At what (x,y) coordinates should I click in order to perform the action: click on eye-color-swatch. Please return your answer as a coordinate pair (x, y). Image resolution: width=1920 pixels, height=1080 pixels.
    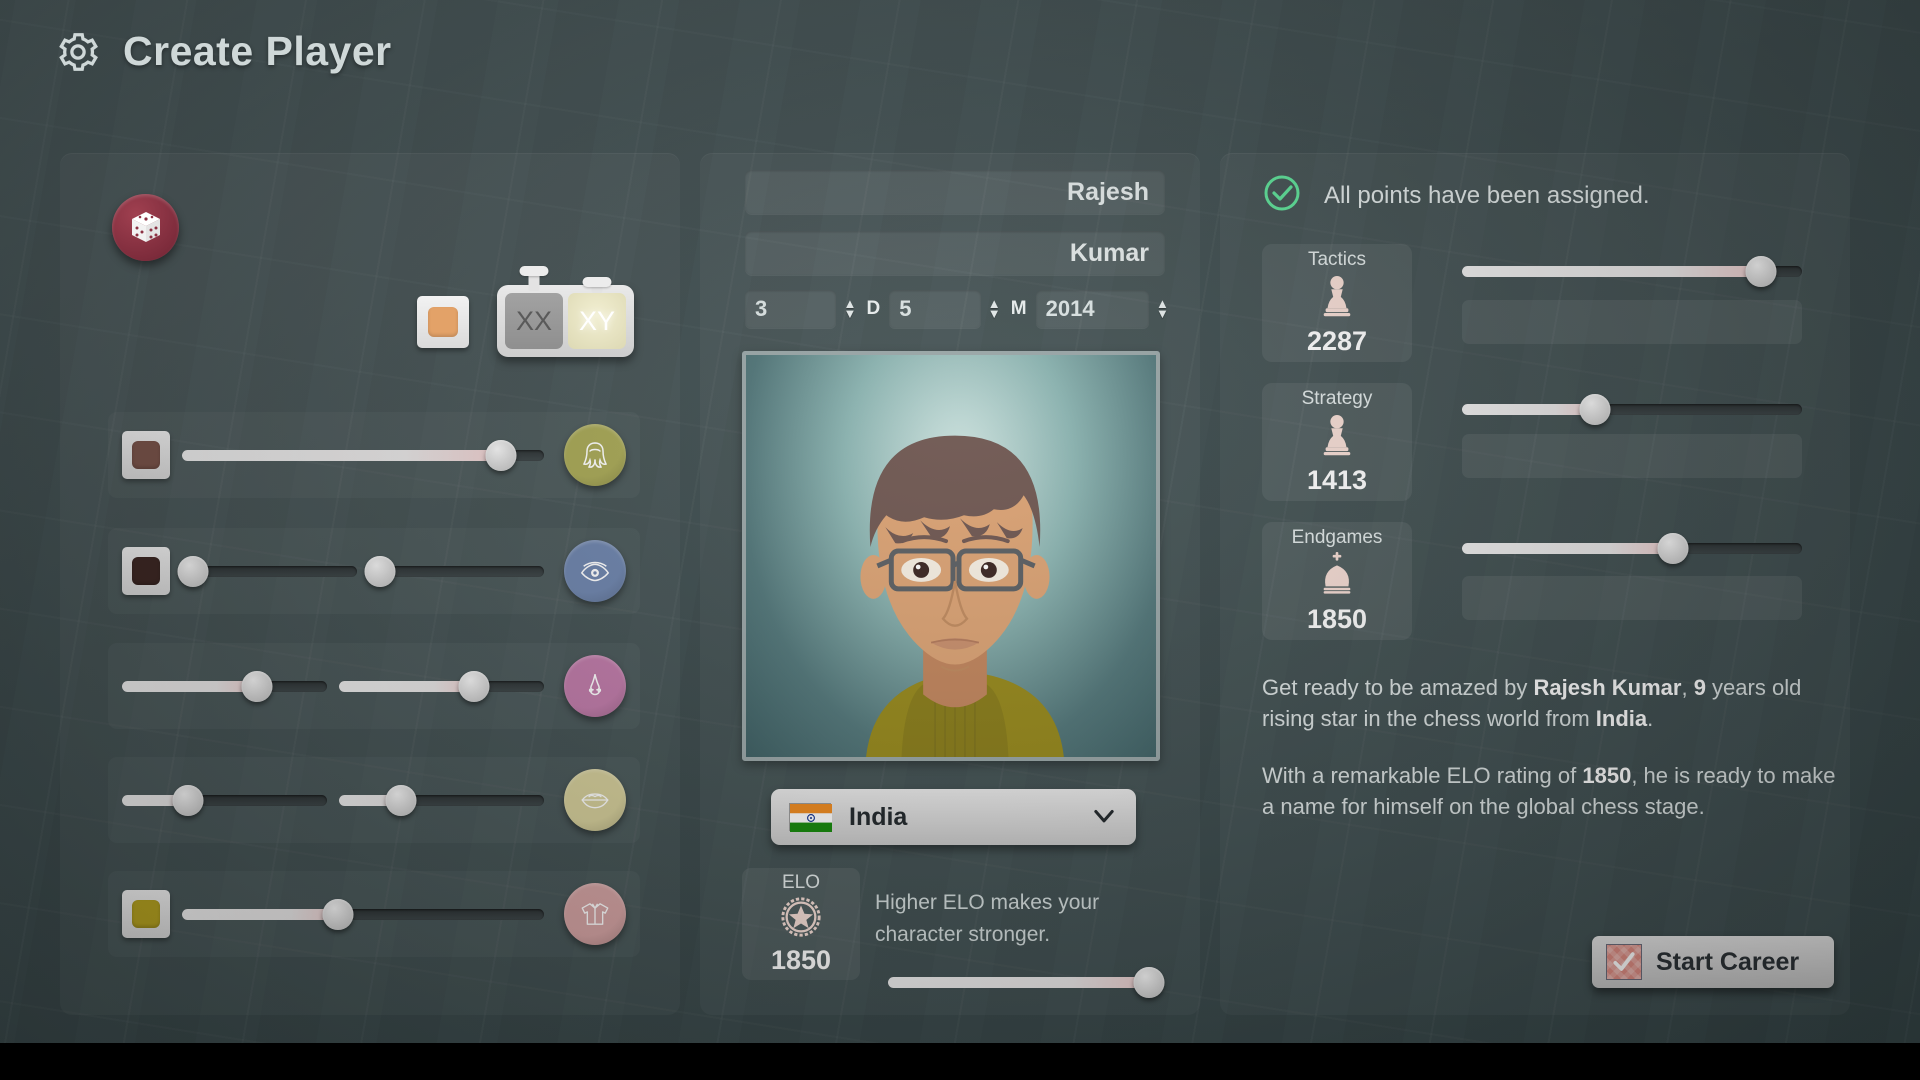
    Looking at the image, I should click on (146, 571).